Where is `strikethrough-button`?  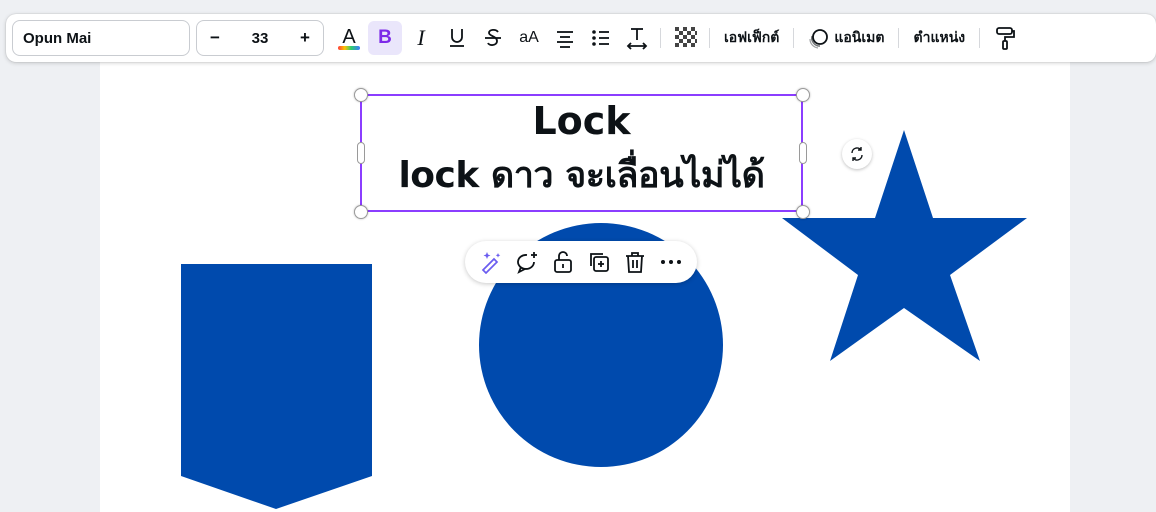
strikethrough-button is located at coordinates (493, 38).